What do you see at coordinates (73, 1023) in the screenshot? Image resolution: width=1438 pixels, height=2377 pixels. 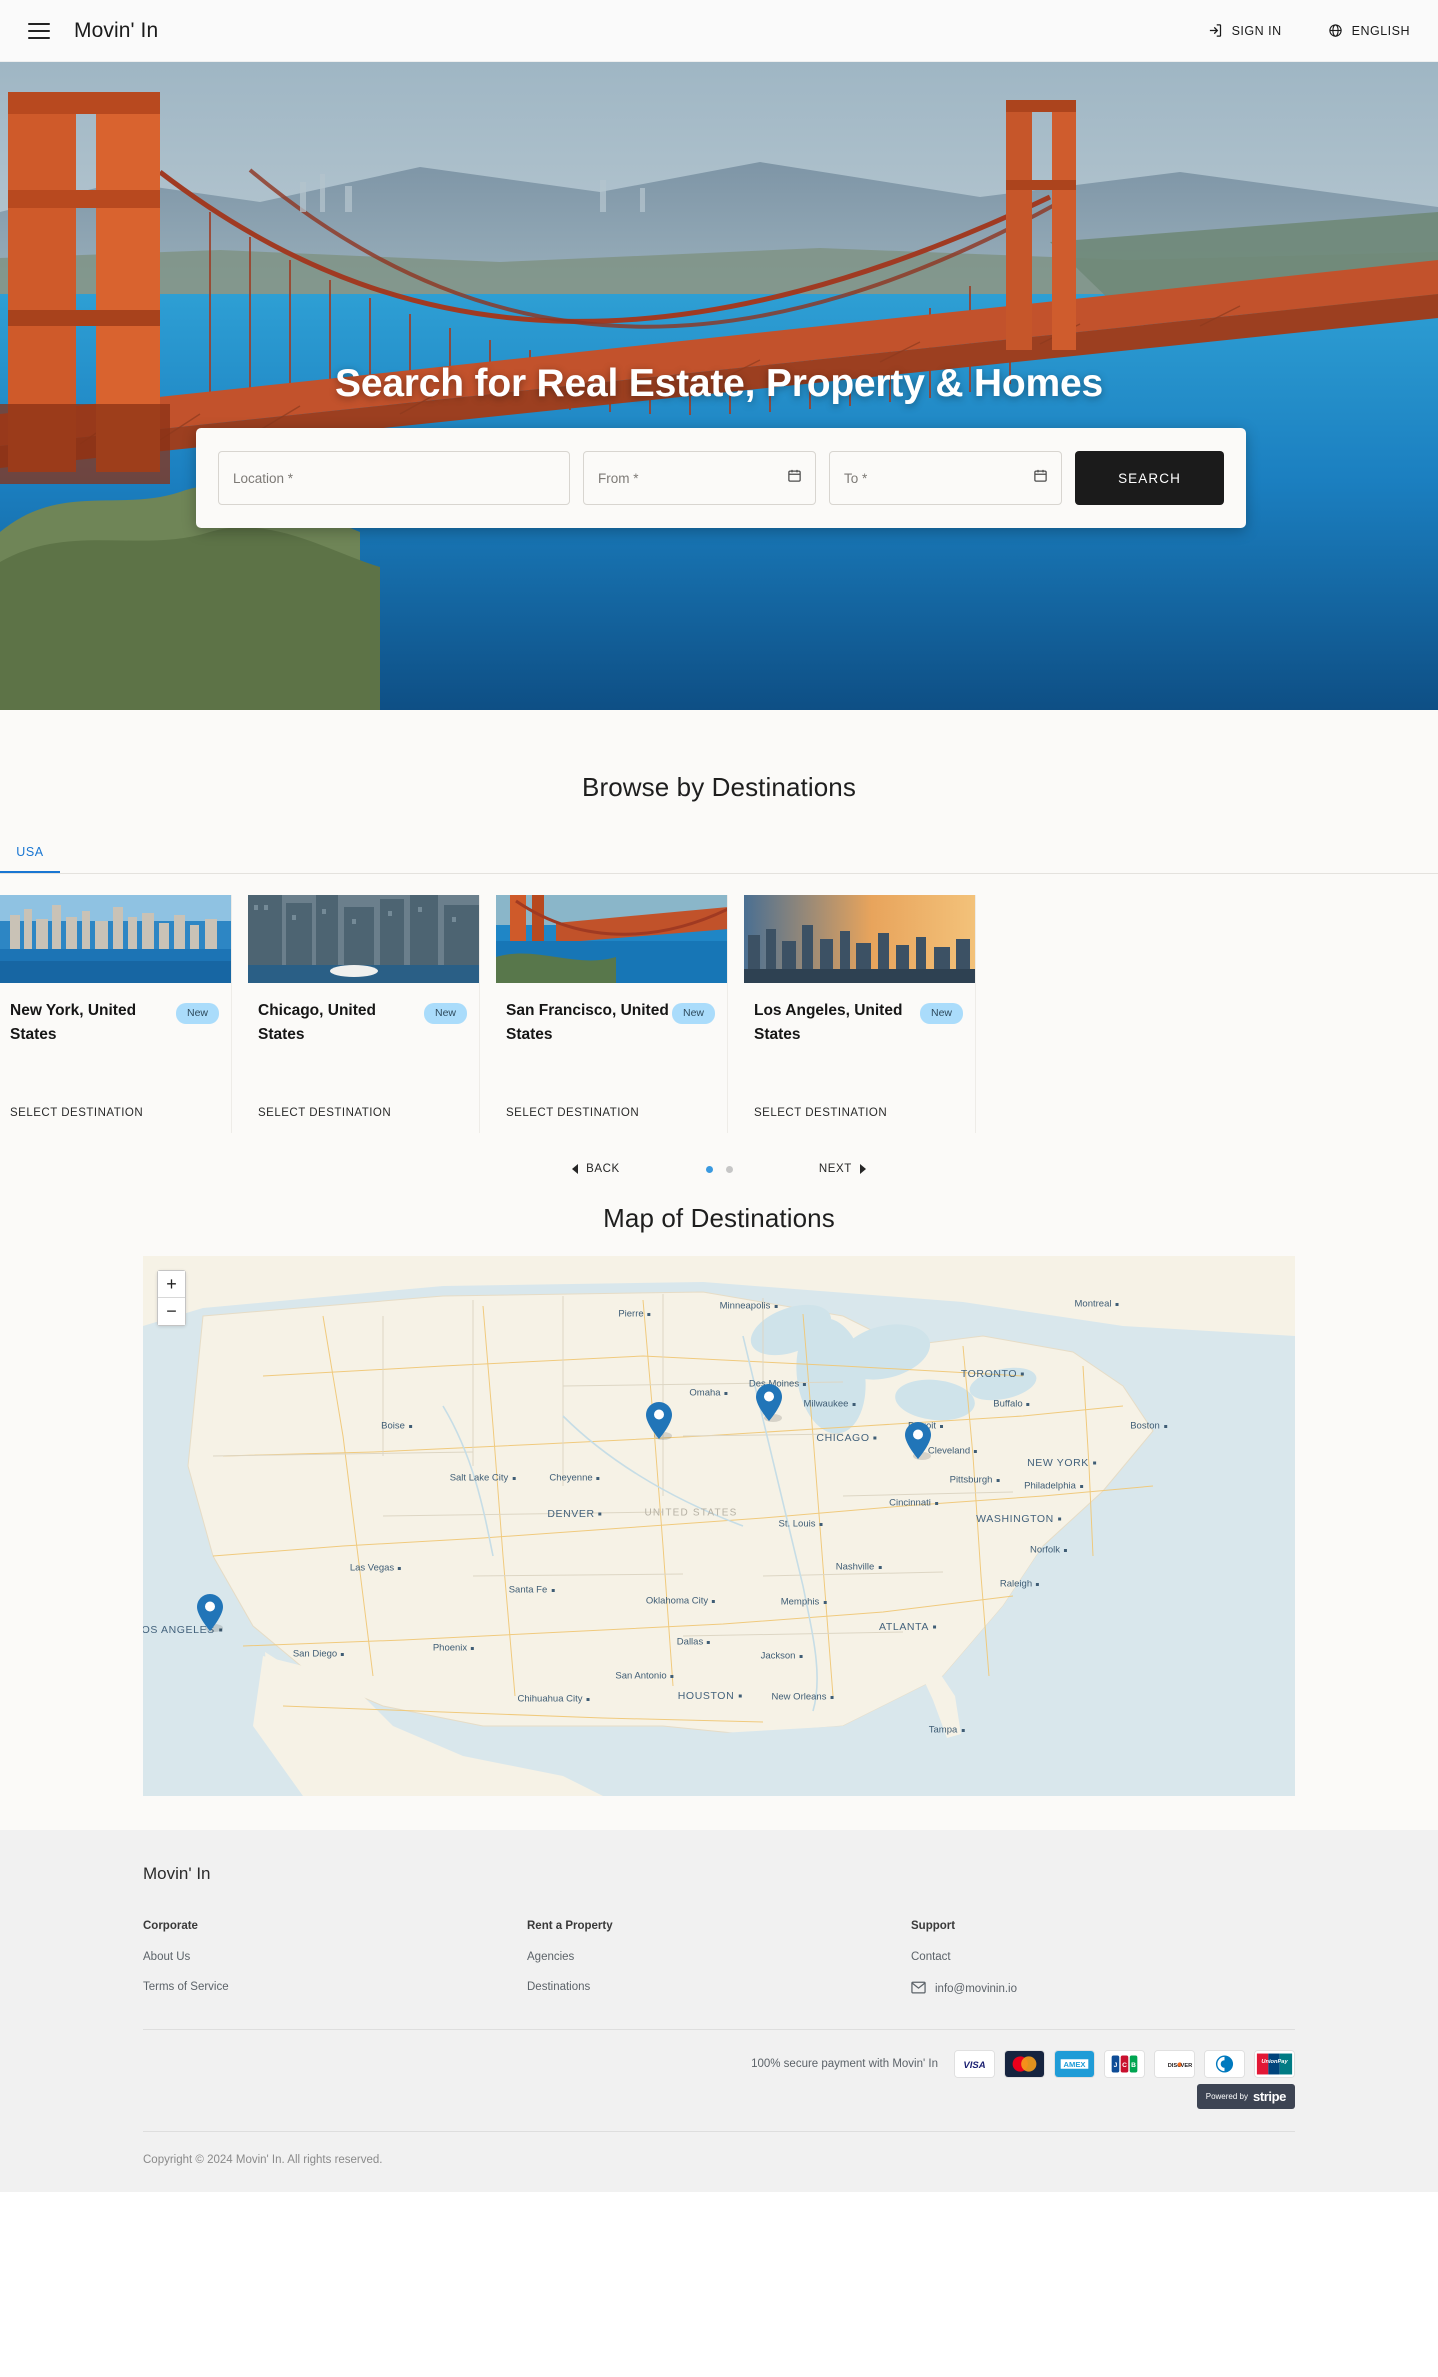 I see `destination-name: New York, United States` at bounding box center [73, 1023].